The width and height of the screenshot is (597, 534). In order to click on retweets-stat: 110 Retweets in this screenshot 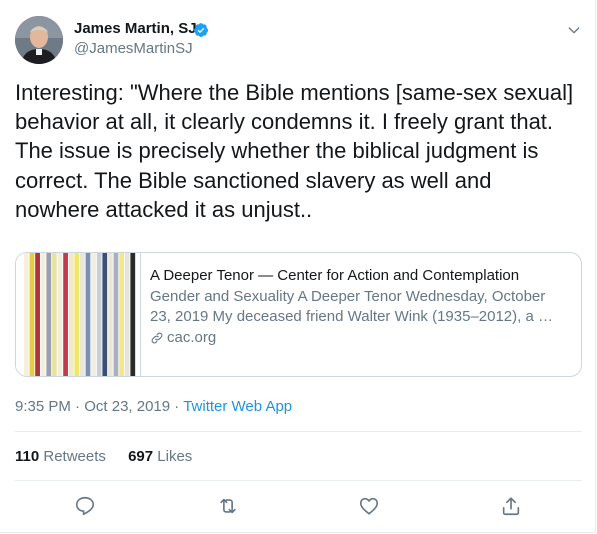, I will do `click(60, 456)`.